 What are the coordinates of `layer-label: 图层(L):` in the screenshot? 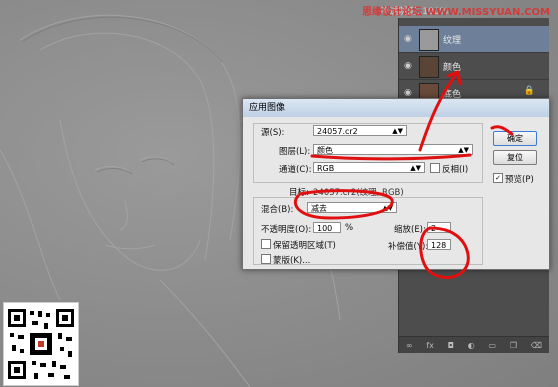 It's located at (295, 152).